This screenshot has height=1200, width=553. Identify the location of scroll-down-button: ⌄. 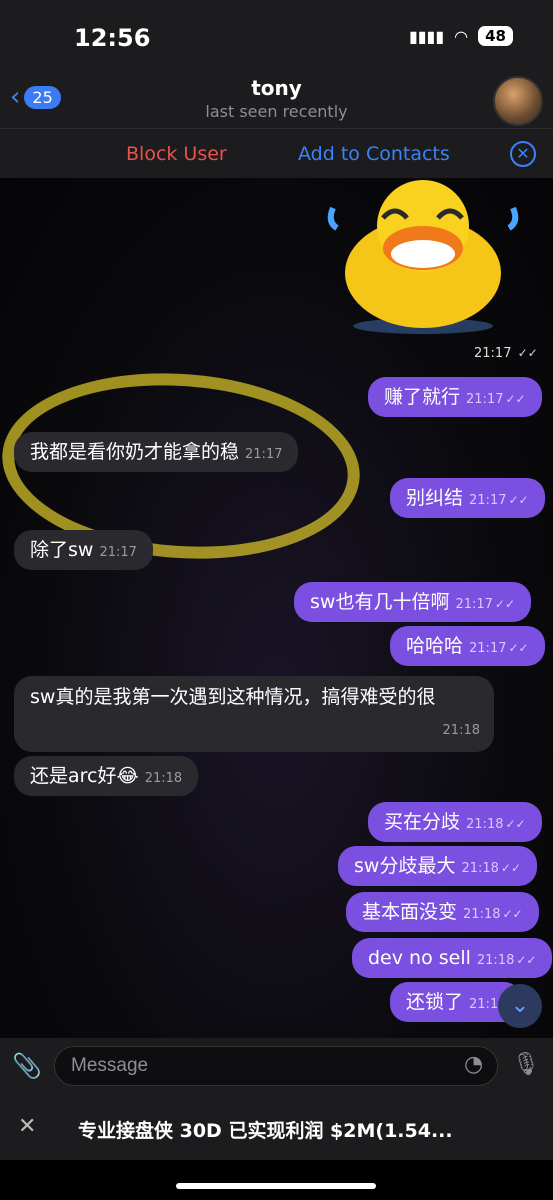
(520, 1006).